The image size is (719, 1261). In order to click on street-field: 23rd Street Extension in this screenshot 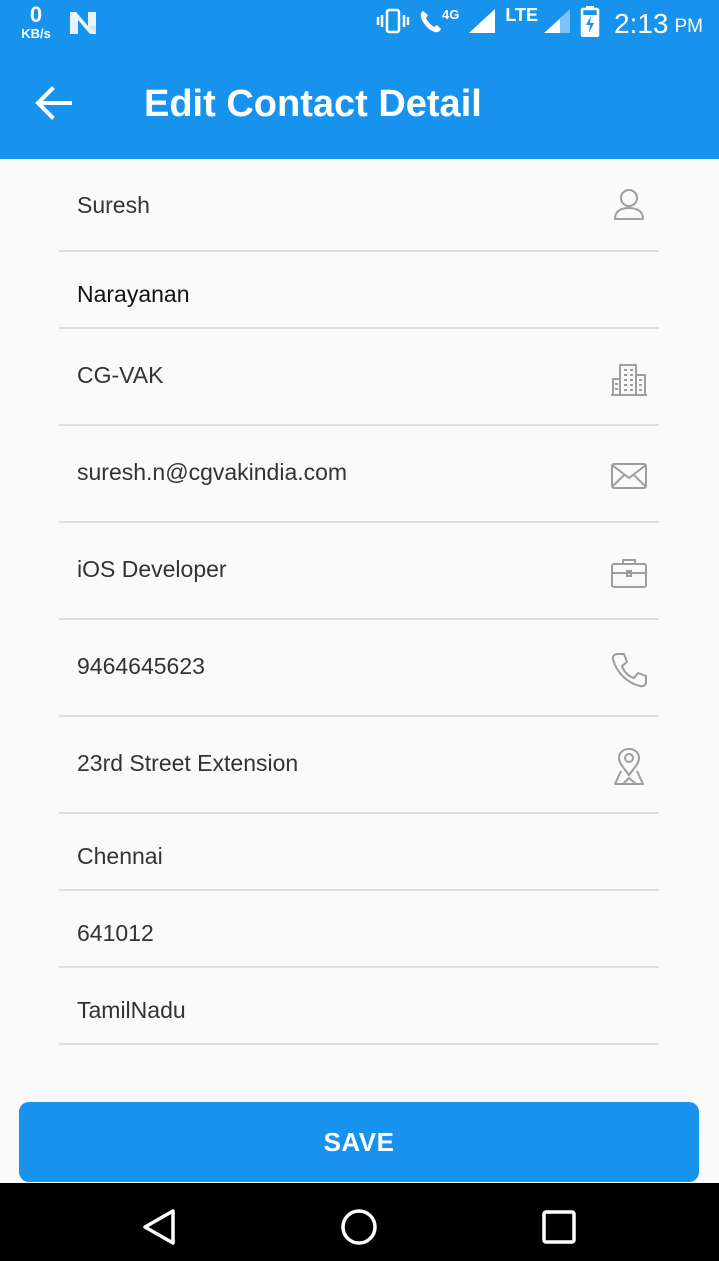, I will do `click(359, 765)`.